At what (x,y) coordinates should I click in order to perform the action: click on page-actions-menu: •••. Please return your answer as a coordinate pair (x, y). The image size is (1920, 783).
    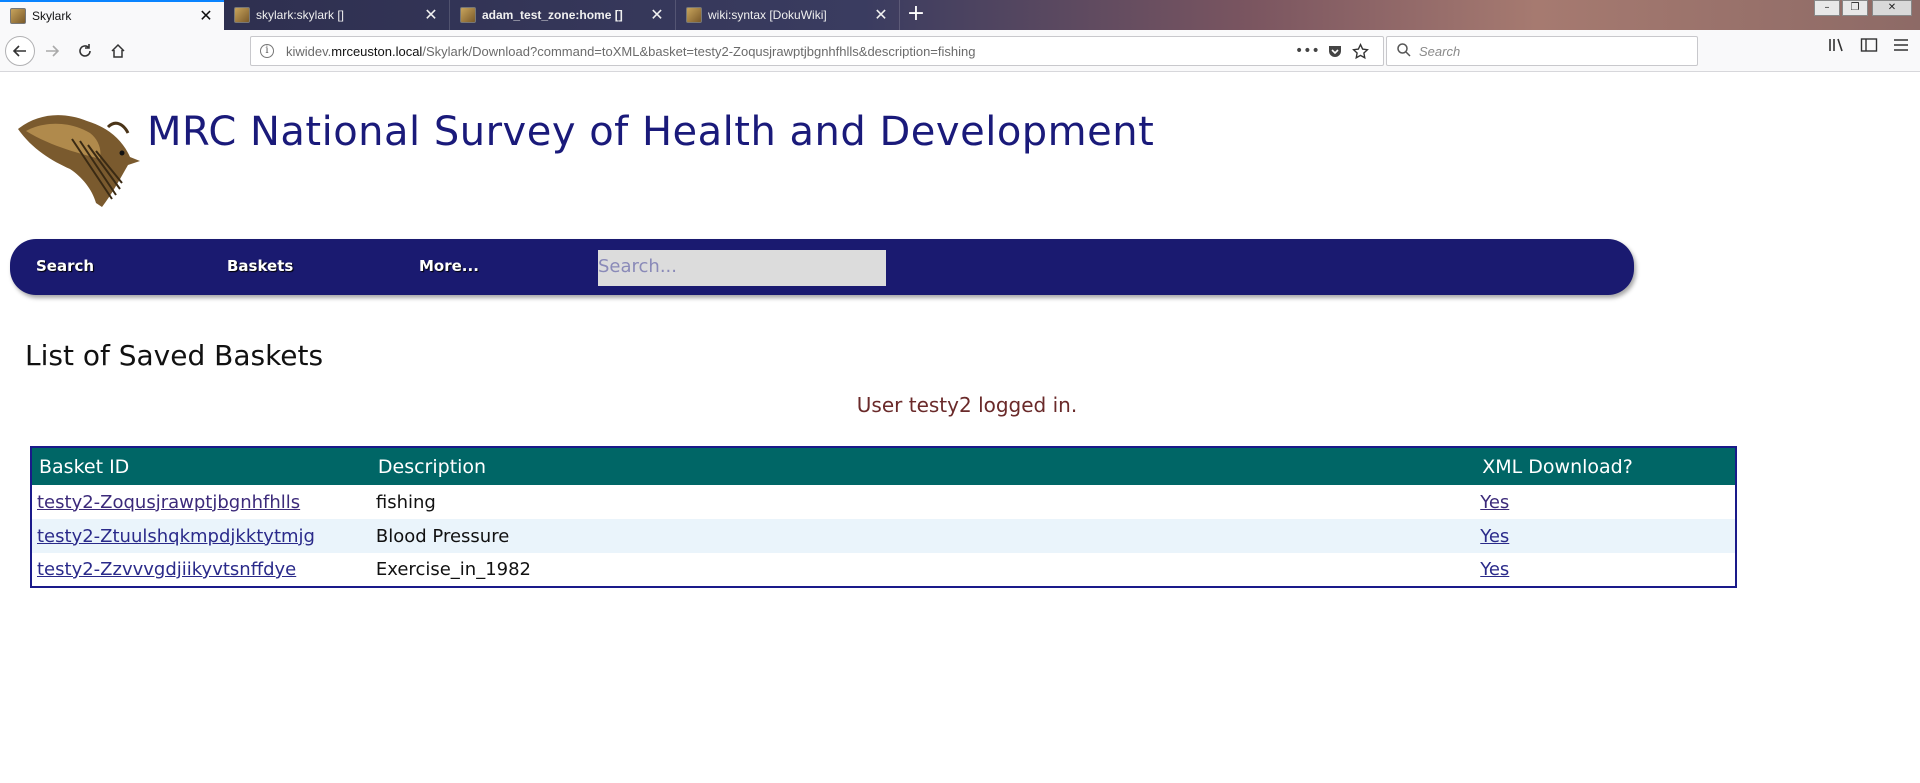
    Looking at the image, I should click on (1307, 51).